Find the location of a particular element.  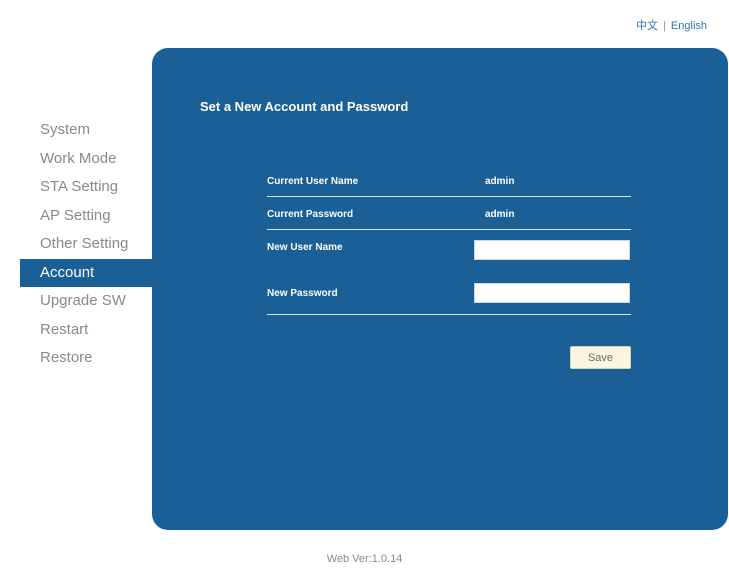

save-button: Save is located at coordinates (600, 357).